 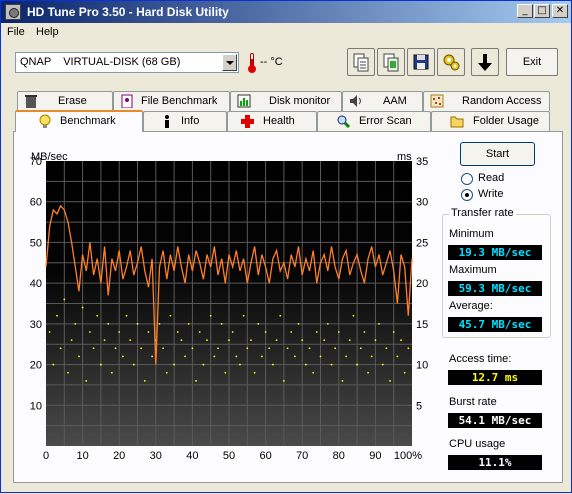 What do you see at coordinates (422, 325) in the screenshot?
I see `y2-tick-label: 15` at bounding box center [422, 325].